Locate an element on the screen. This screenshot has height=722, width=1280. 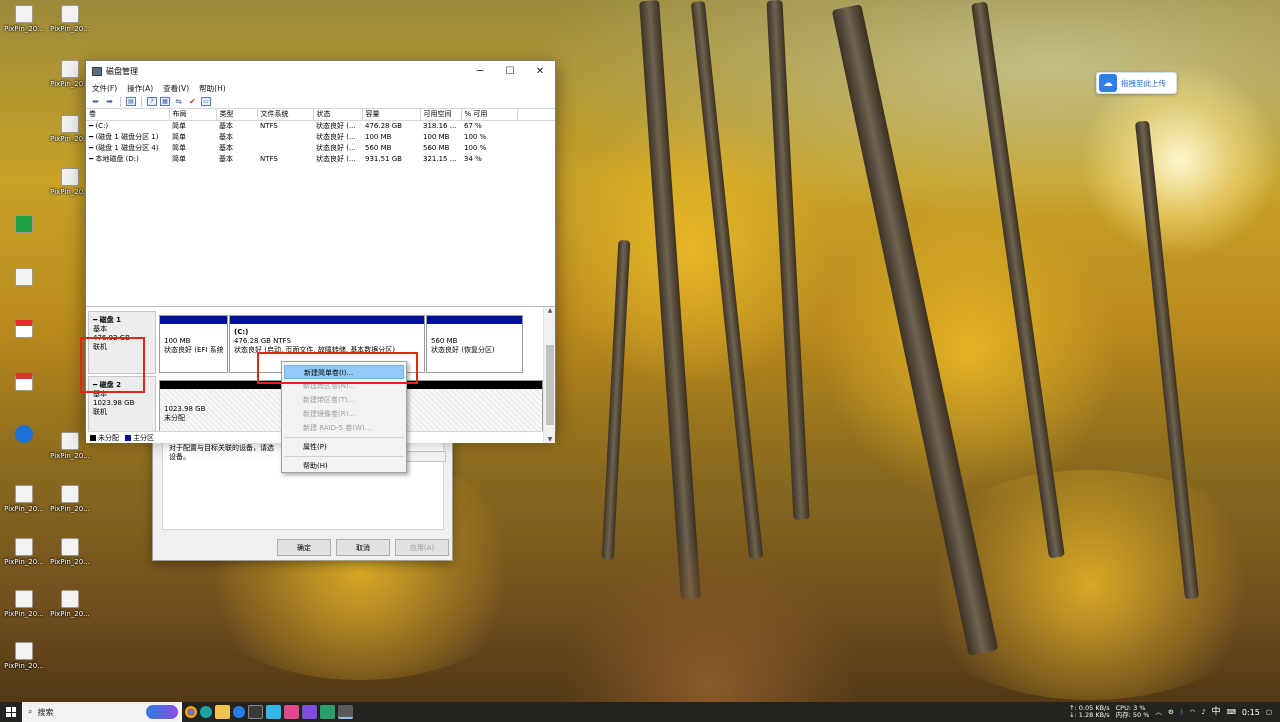
wifi-icon: ◠ is located at coordinates (1193, 712).